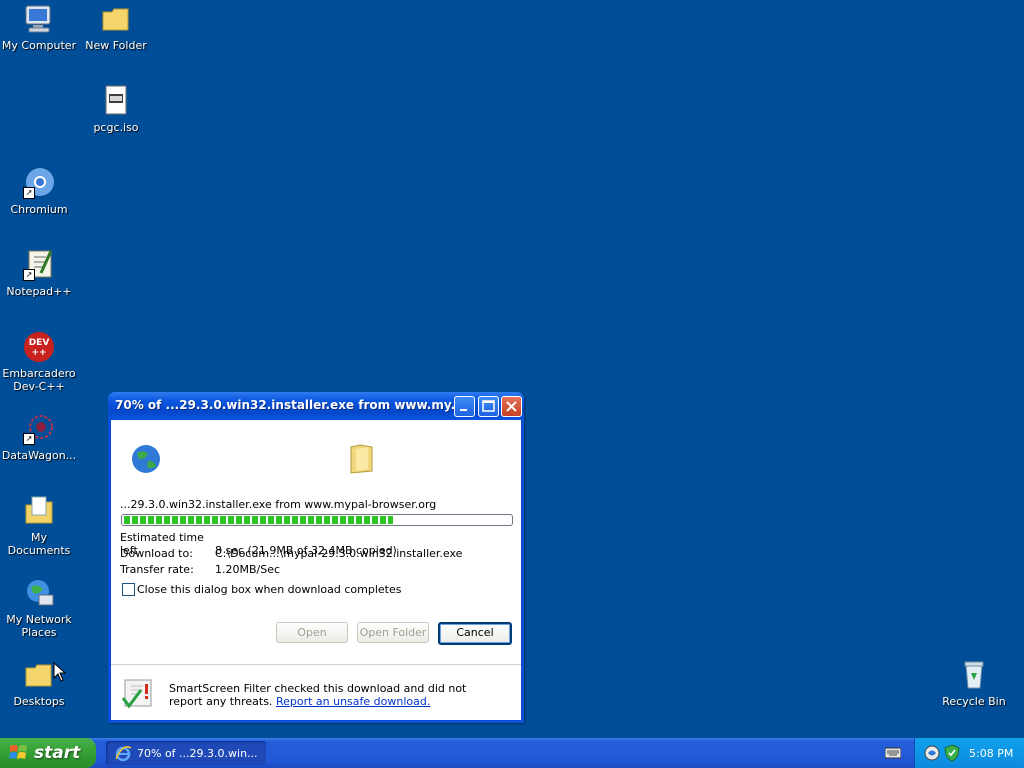 Image resolution: width=1024 pixels, height=768 pixels. What do you see at coordinates (116, 127) in the screenshot?
I see `desktop-icon-label: pcgc.iso` at bounding box center [116, 127].